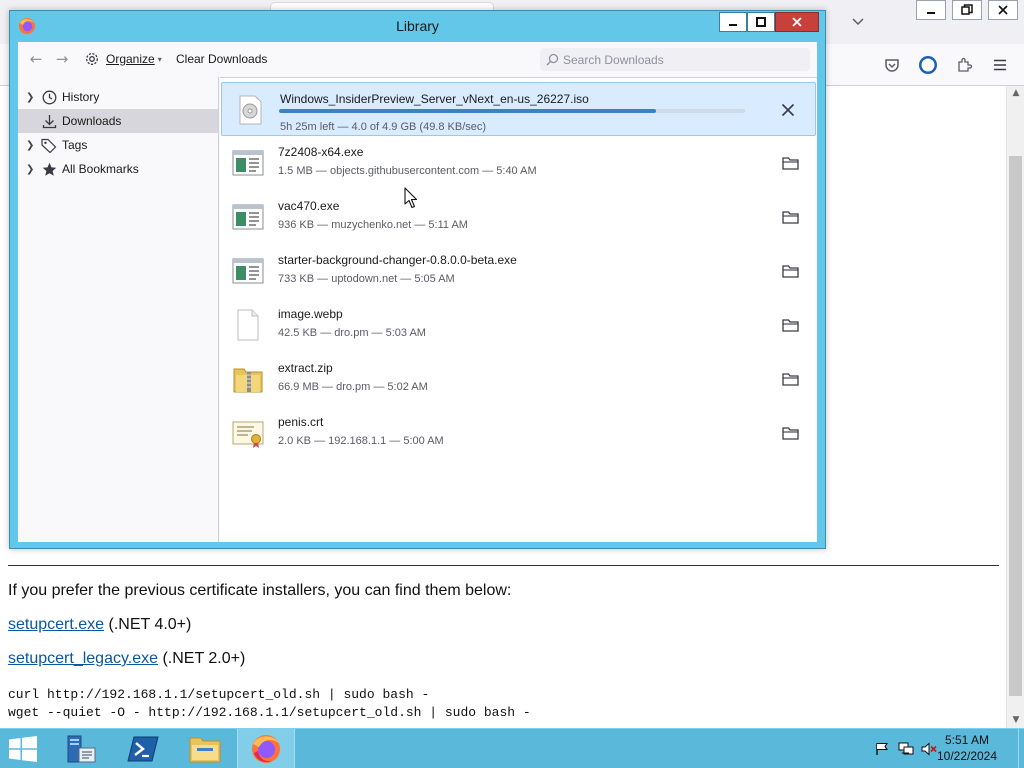 This screenshot has height=768, width=1024. I want to click on flag-icon, so click(882, 749).